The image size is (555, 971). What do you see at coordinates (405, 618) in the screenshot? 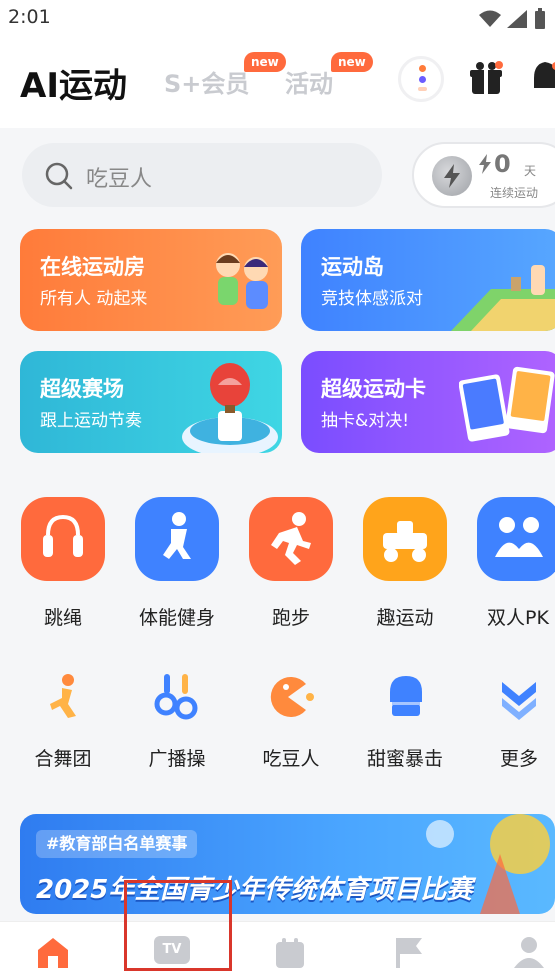
I see `grid-label: 趣运动` at bounding box center [405, 618].